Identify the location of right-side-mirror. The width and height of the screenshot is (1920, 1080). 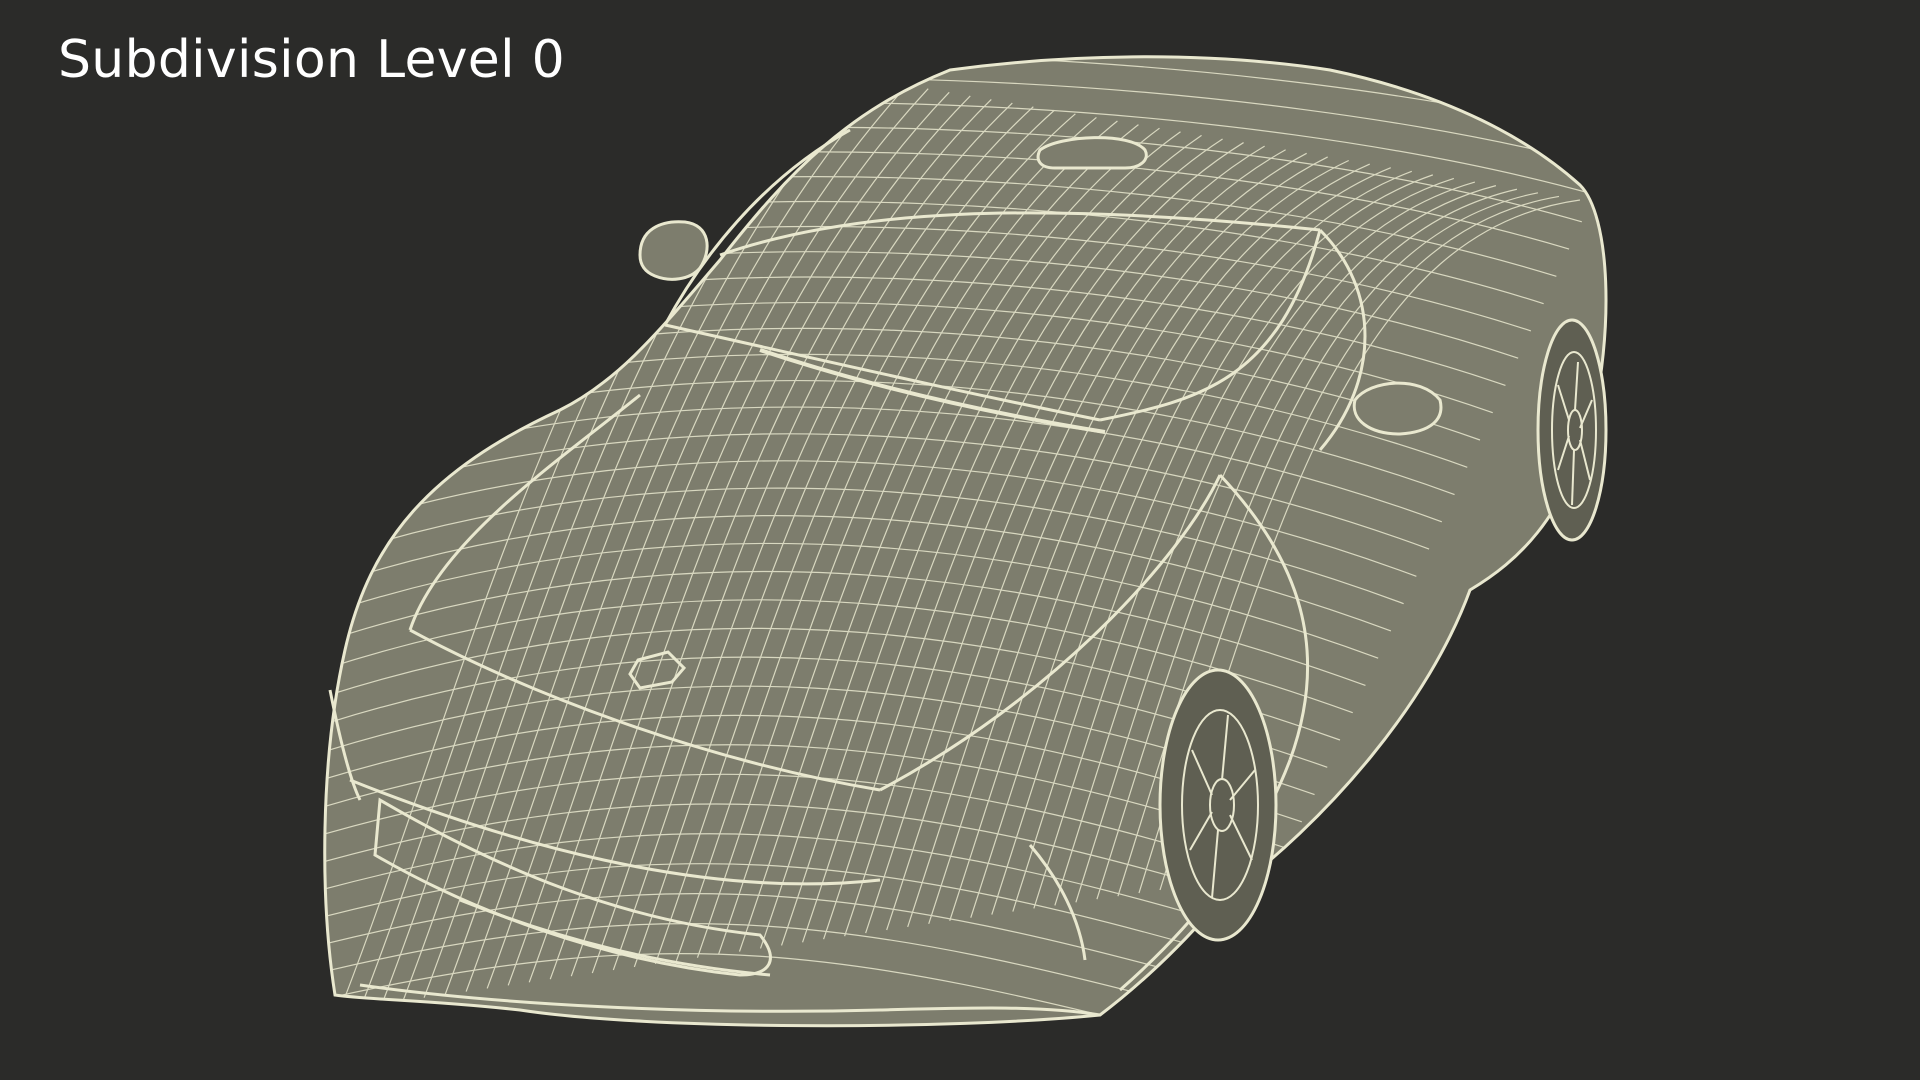
(1397, 408).